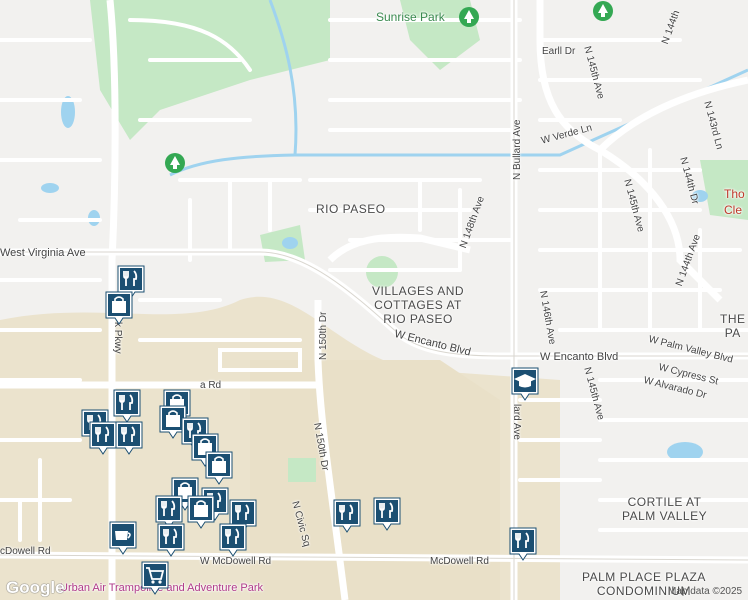  I want to click on map-attribution: Map data ©2025, so click(705, 591).